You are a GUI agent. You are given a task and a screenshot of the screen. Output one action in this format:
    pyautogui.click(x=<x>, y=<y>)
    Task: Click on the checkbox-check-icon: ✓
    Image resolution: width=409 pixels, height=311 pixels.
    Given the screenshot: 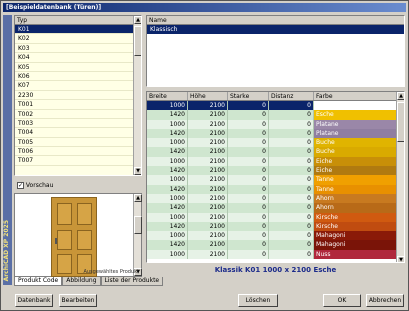 What is the action you would take?
    pyautogui.click(x=20, y=185)
    